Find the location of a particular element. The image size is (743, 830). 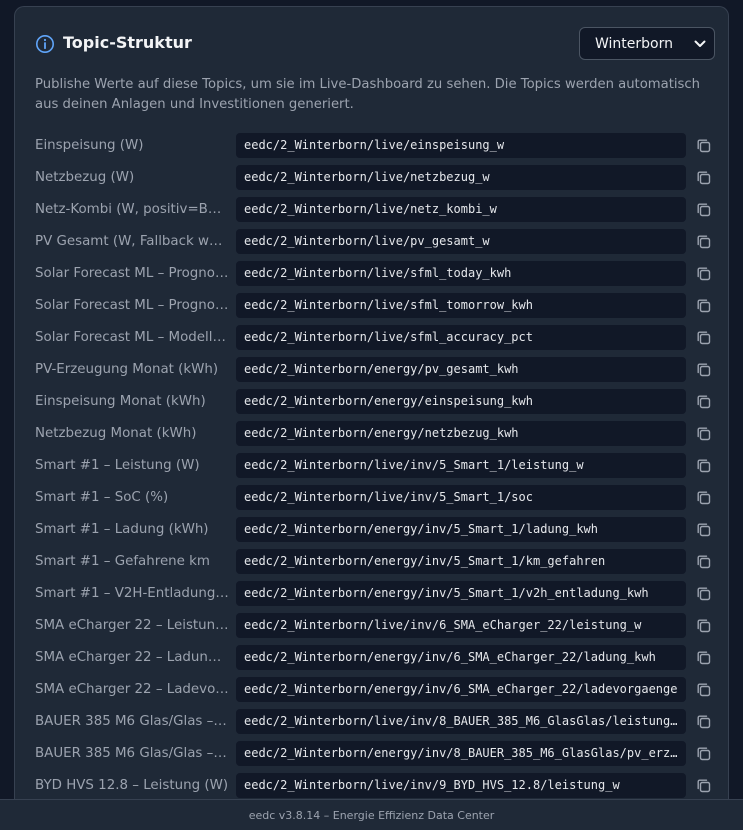

topic-path: eedc/2_Winterborn/live/sfml_today_kwh is located at coordinates (461, 273).